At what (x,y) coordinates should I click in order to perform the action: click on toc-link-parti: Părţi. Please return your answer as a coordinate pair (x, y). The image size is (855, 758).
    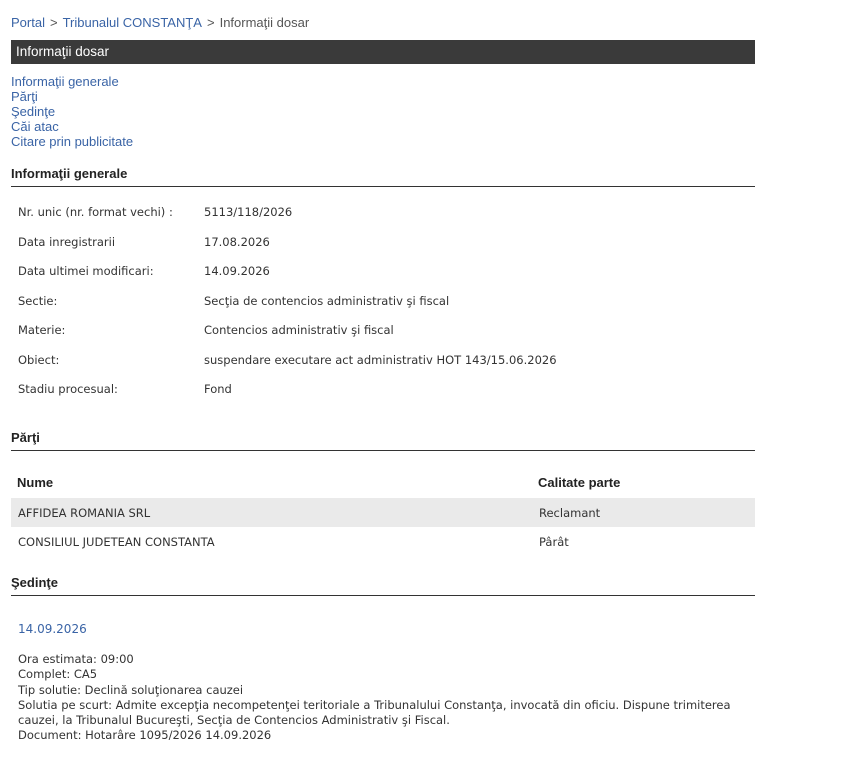
    Looking at the image, I should click on (72, 96).